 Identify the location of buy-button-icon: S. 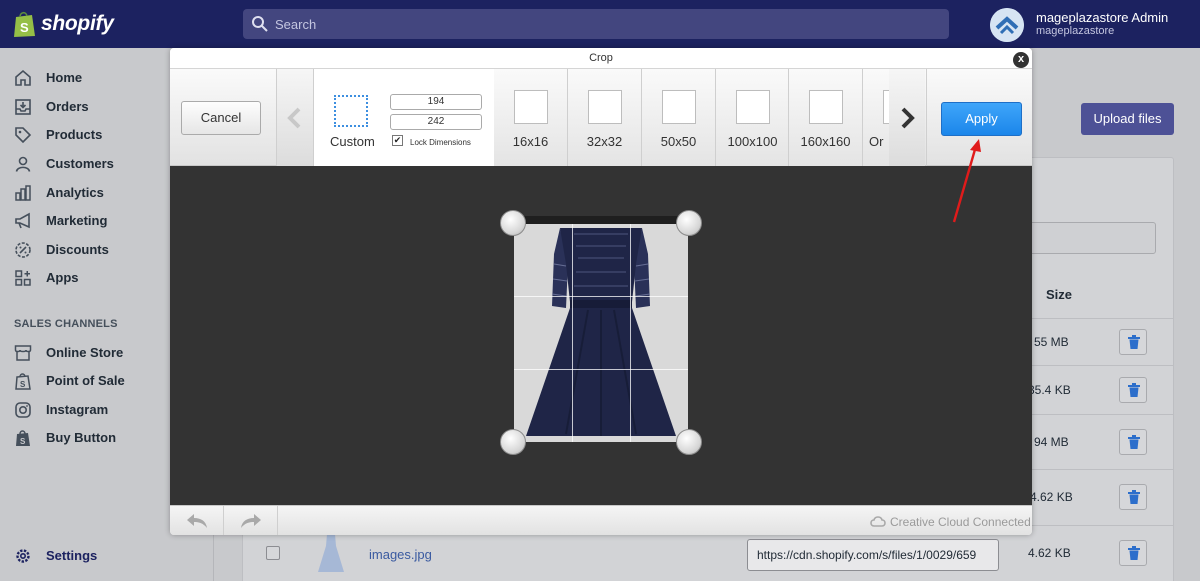
(23, 438).